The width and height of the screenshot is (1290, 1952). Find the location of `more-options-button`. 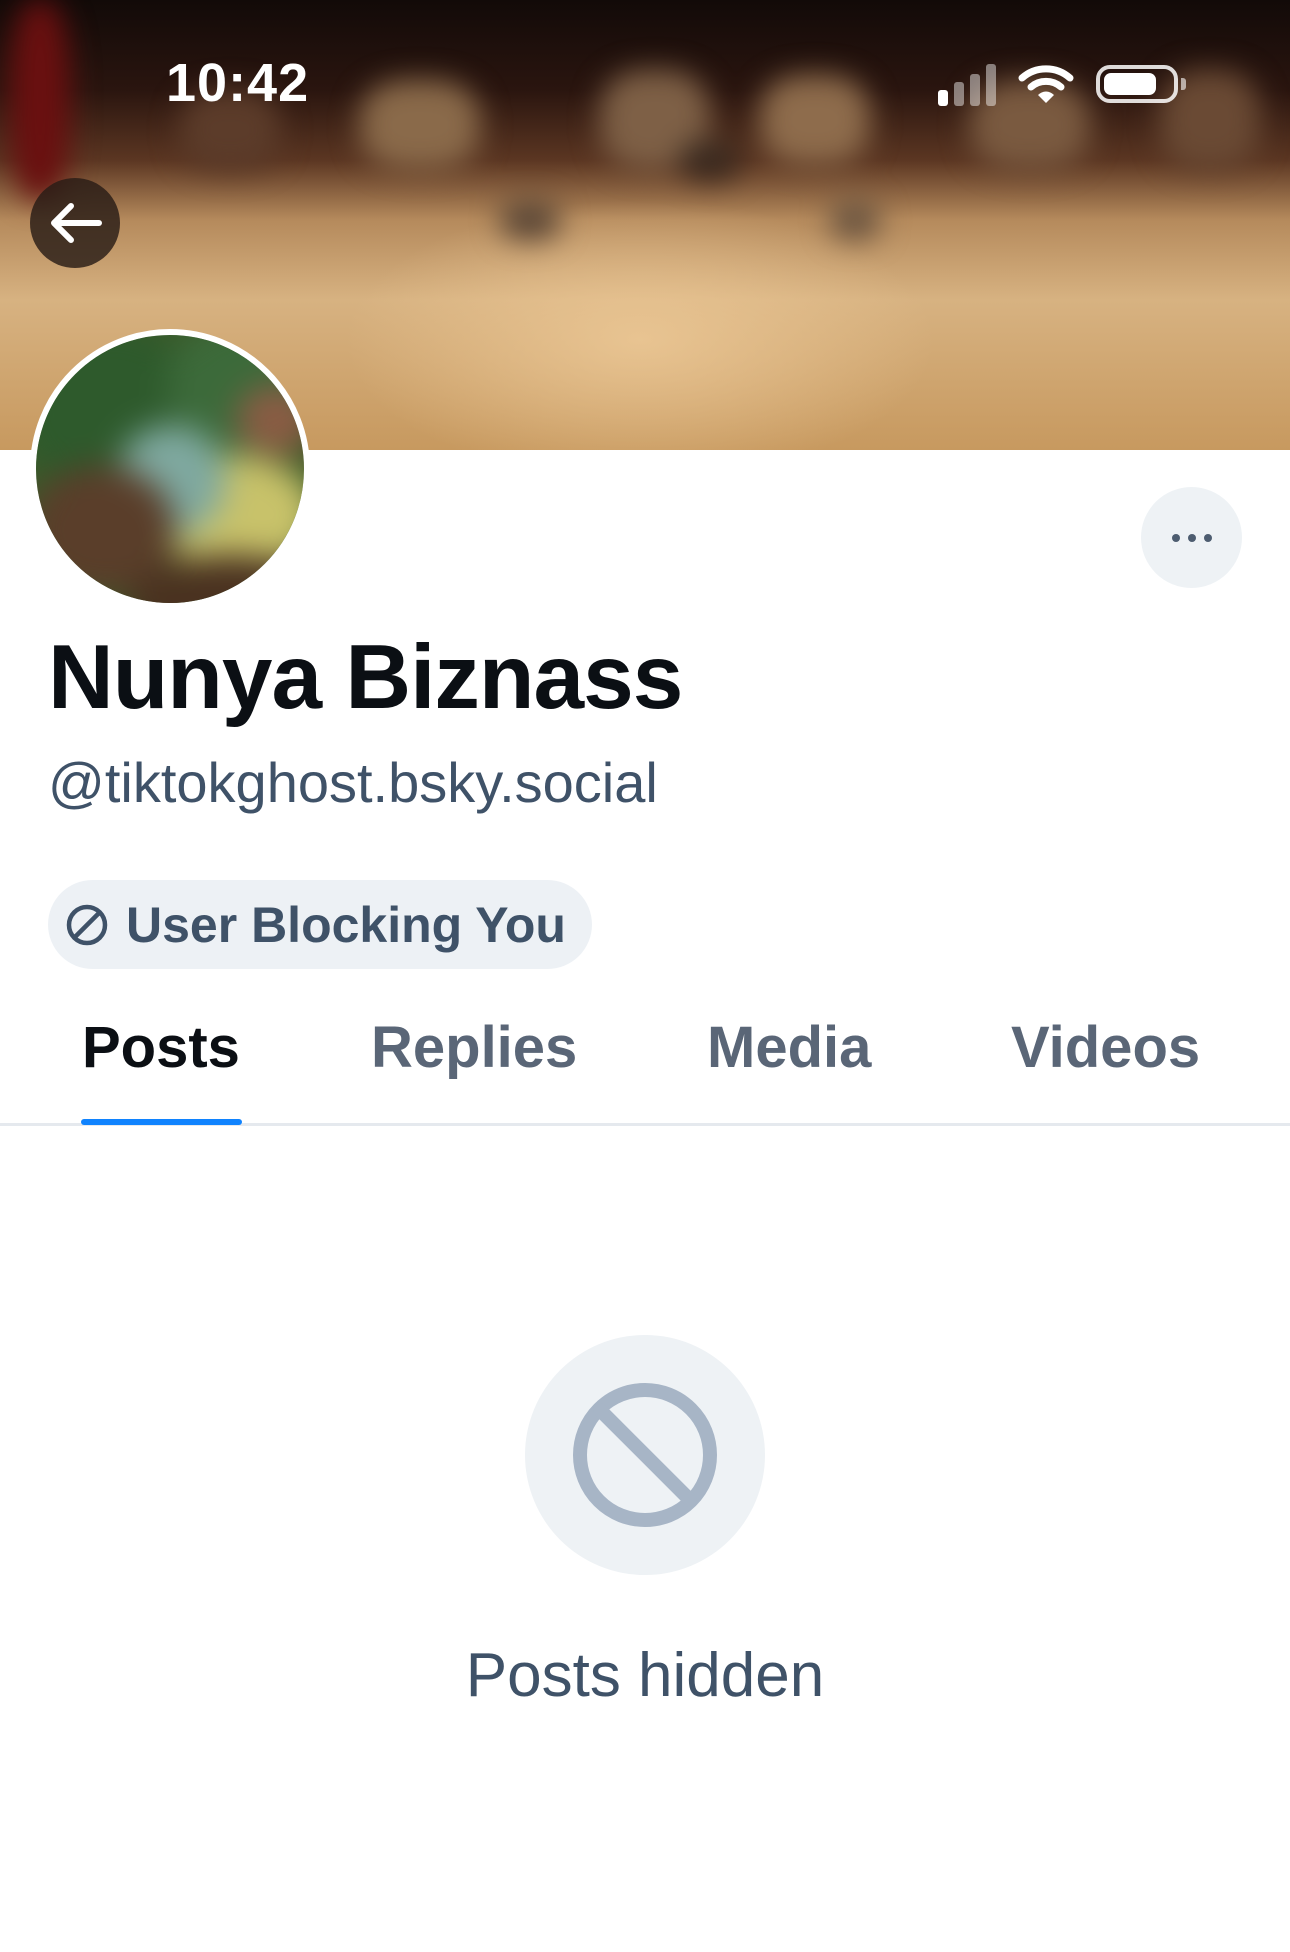

more-options-button is located at coordinates (1191, 537).